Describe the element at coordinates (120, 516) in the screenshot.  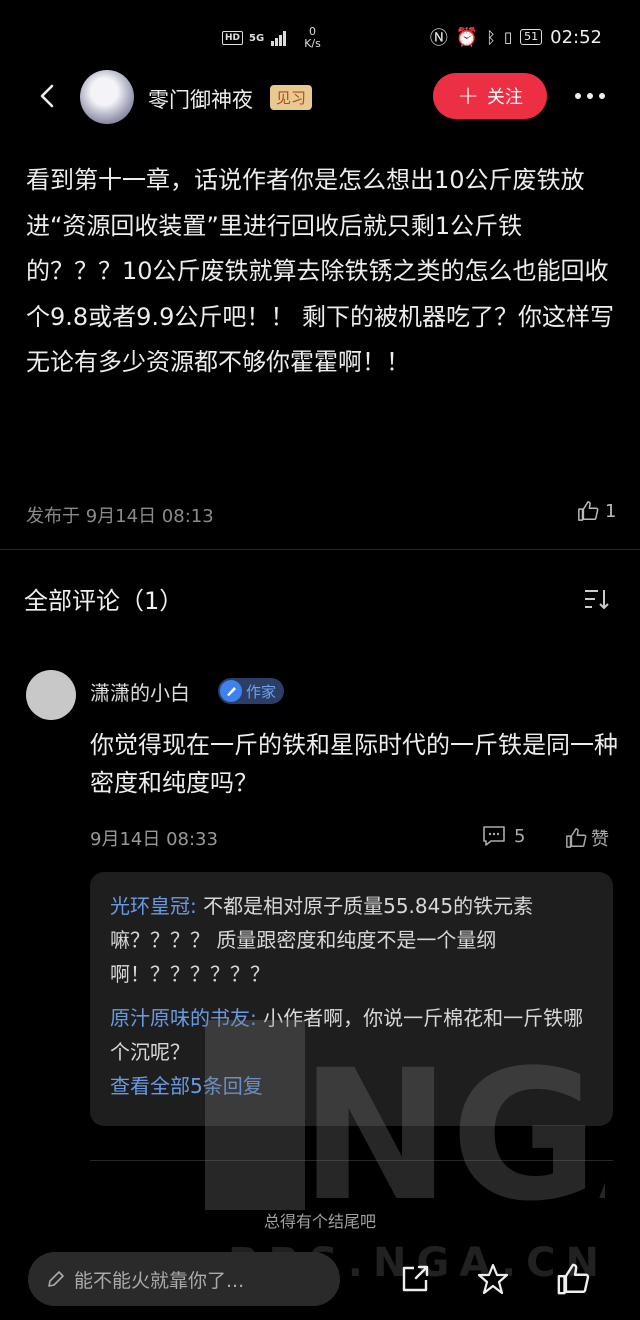
I see `publish-time: 发布于 9月14日 08:13` at that location.